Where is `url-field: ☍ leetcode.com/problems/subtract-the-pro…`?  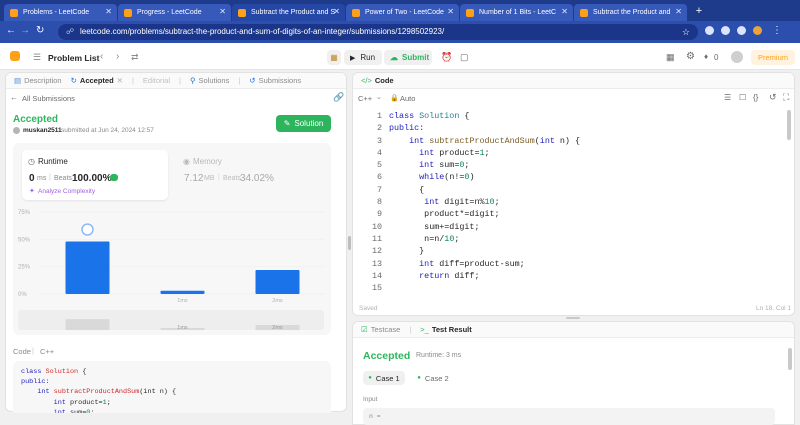 url-field: ☍ leetcode.com/problems/subtract-the-pro… is located at coordinates (378, 32).